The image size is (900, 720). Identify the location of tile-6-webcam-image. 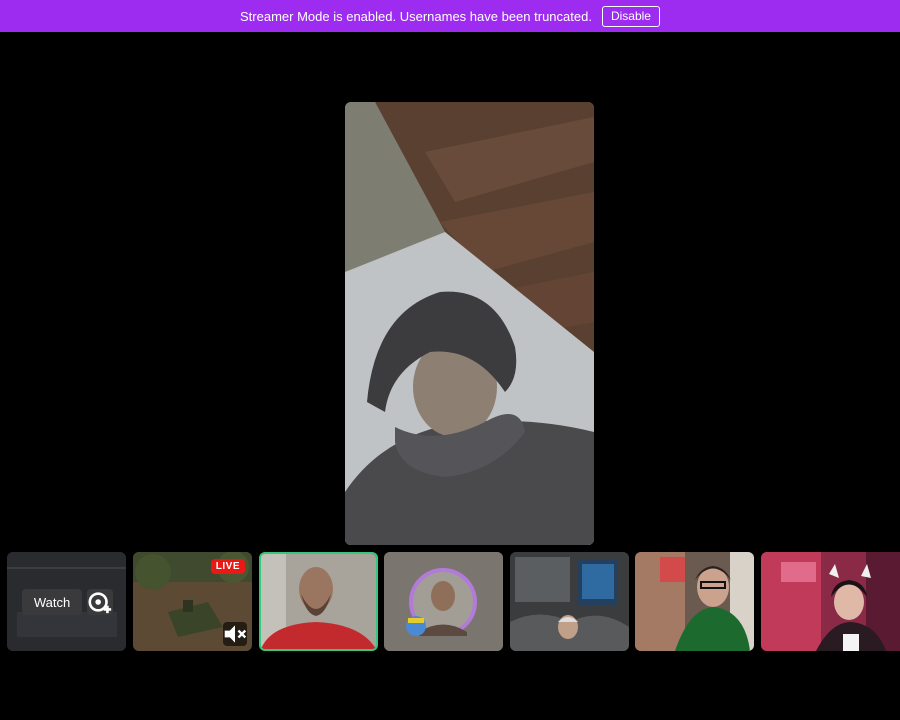
(694, 601).